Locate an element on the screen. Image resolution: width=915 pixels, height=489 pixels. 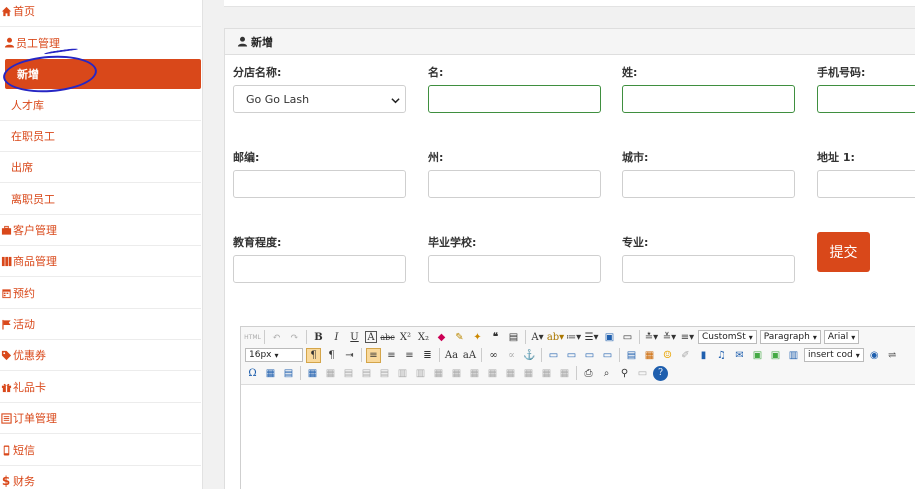
address-input is located at coordinates (866, 184).